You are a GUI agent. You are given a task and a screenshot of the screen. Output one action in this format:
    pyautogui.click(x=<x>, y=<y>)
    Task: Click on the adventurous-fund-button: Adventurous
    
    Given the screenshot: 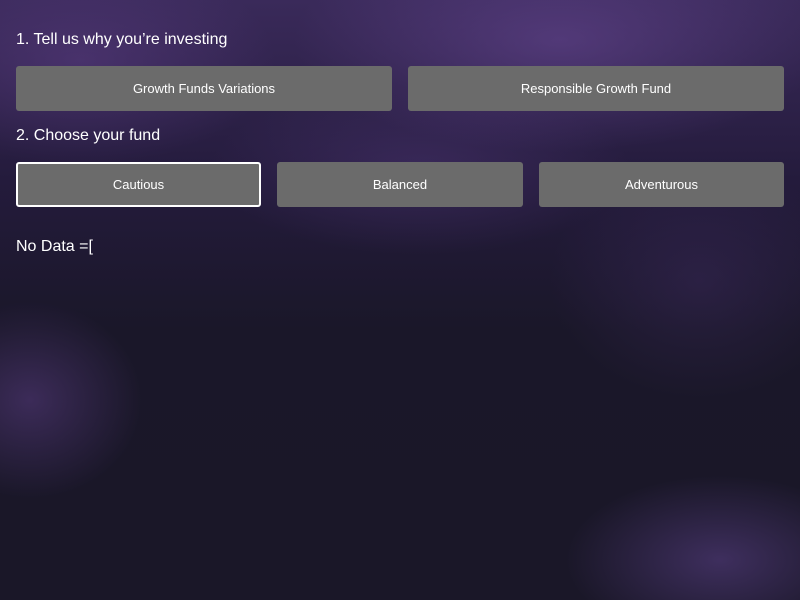 What is the action you would take?
    pyautogui.click(x=661, y=184)
    